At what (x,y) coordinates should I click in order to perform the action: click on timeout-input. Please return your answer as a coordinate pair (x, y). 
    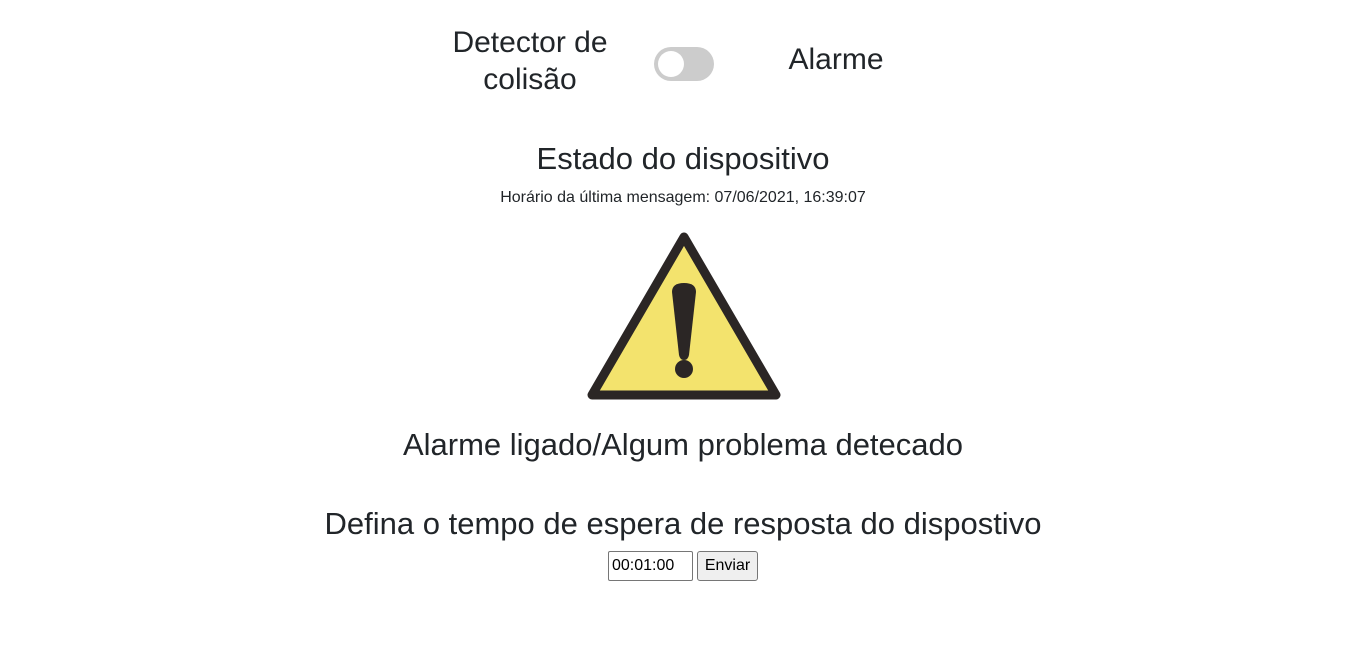
    Looking at the image, I should click on (650, 566).